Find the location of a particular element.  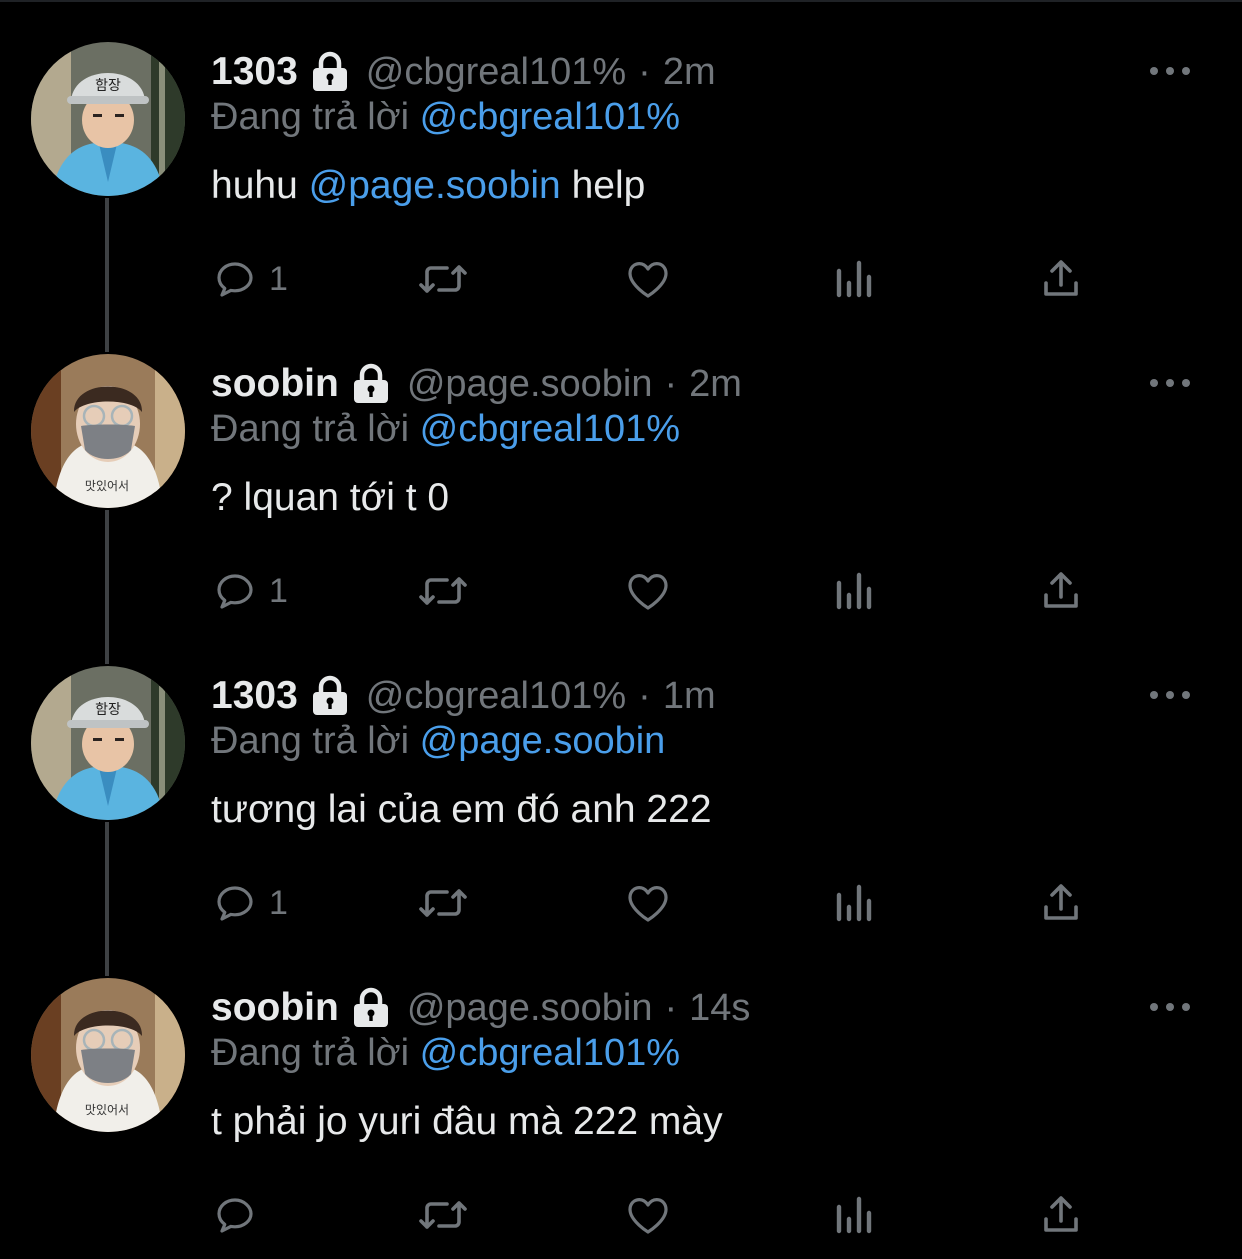

reply-to-mention: @page.soobin is located at coordinates (543, 741).